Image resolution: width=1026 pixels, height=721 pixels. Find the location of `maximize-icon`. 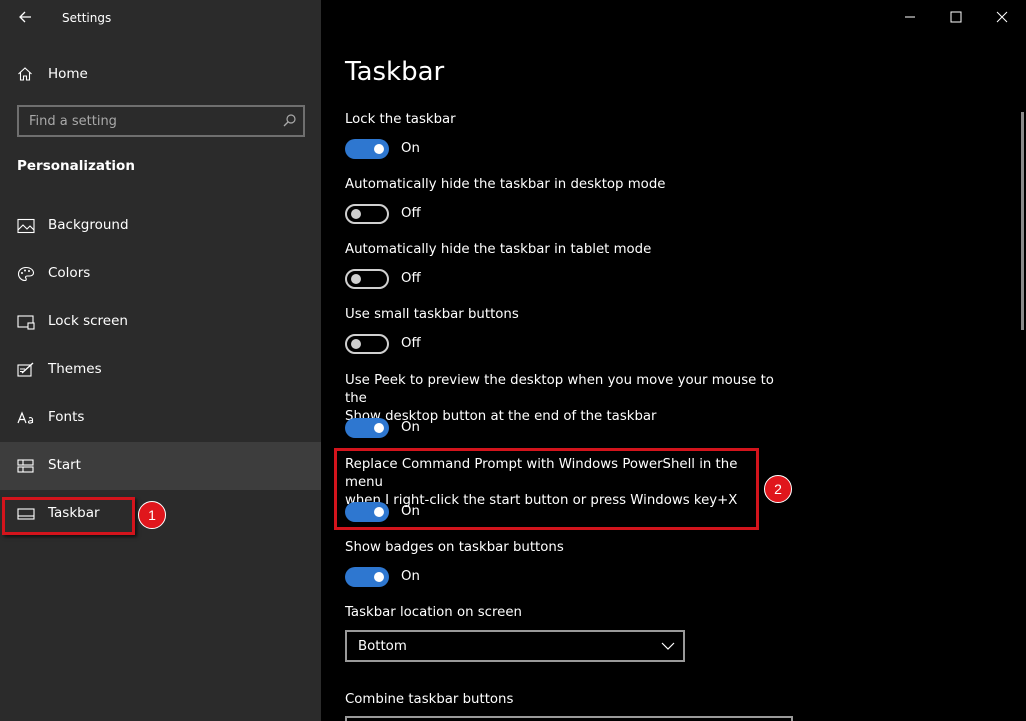

maximize-icon is located at coordinates (956, 17).